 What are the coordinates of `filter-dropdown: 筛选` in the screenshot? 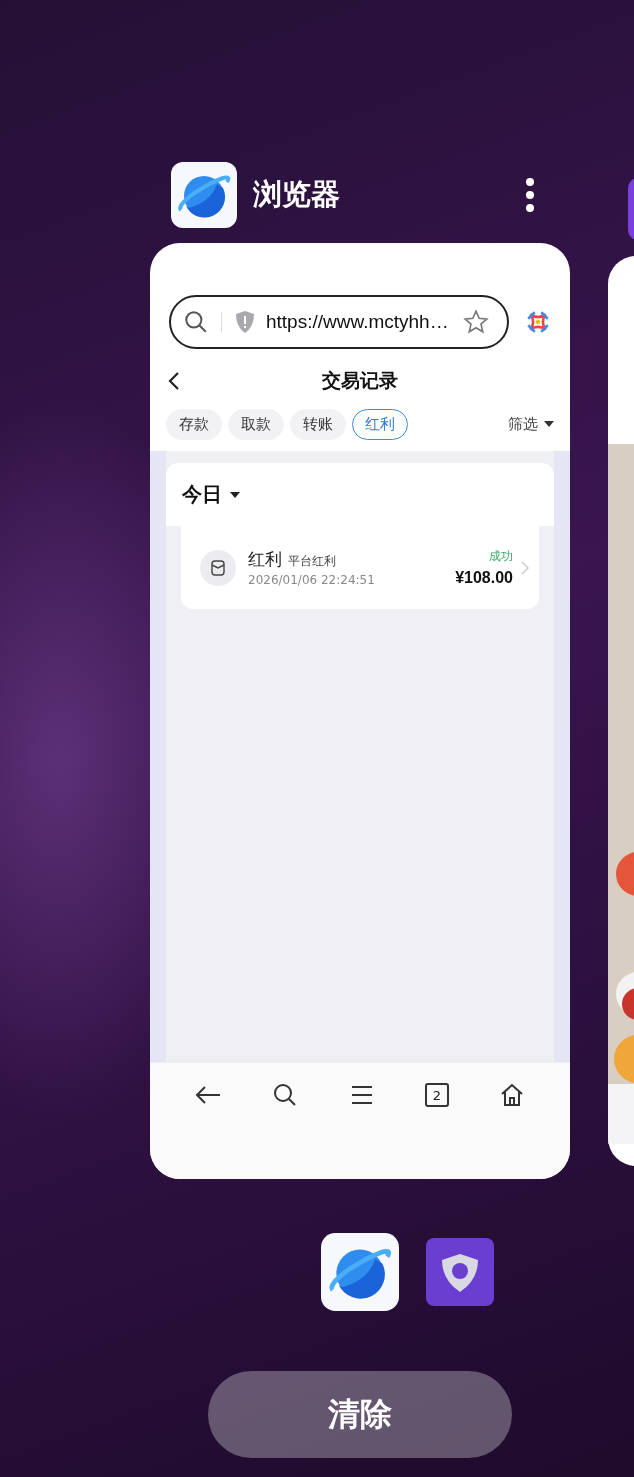 It's located at (531, 424).